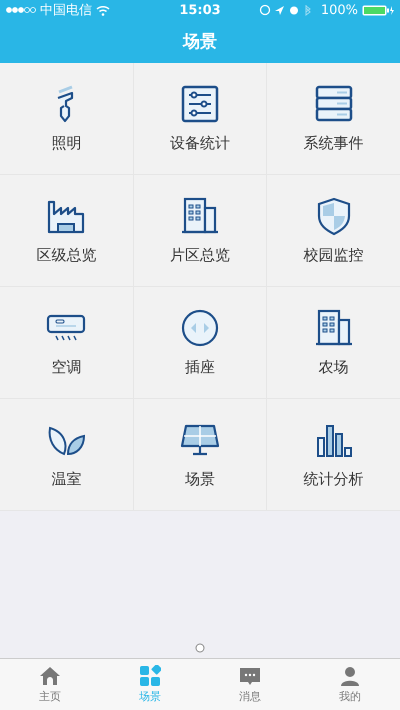 The width and height of the screenshot is (400, 710). Describe the element at coordinates (150, 696) in the screenshot. I see `tab-label: 场景` at that location.